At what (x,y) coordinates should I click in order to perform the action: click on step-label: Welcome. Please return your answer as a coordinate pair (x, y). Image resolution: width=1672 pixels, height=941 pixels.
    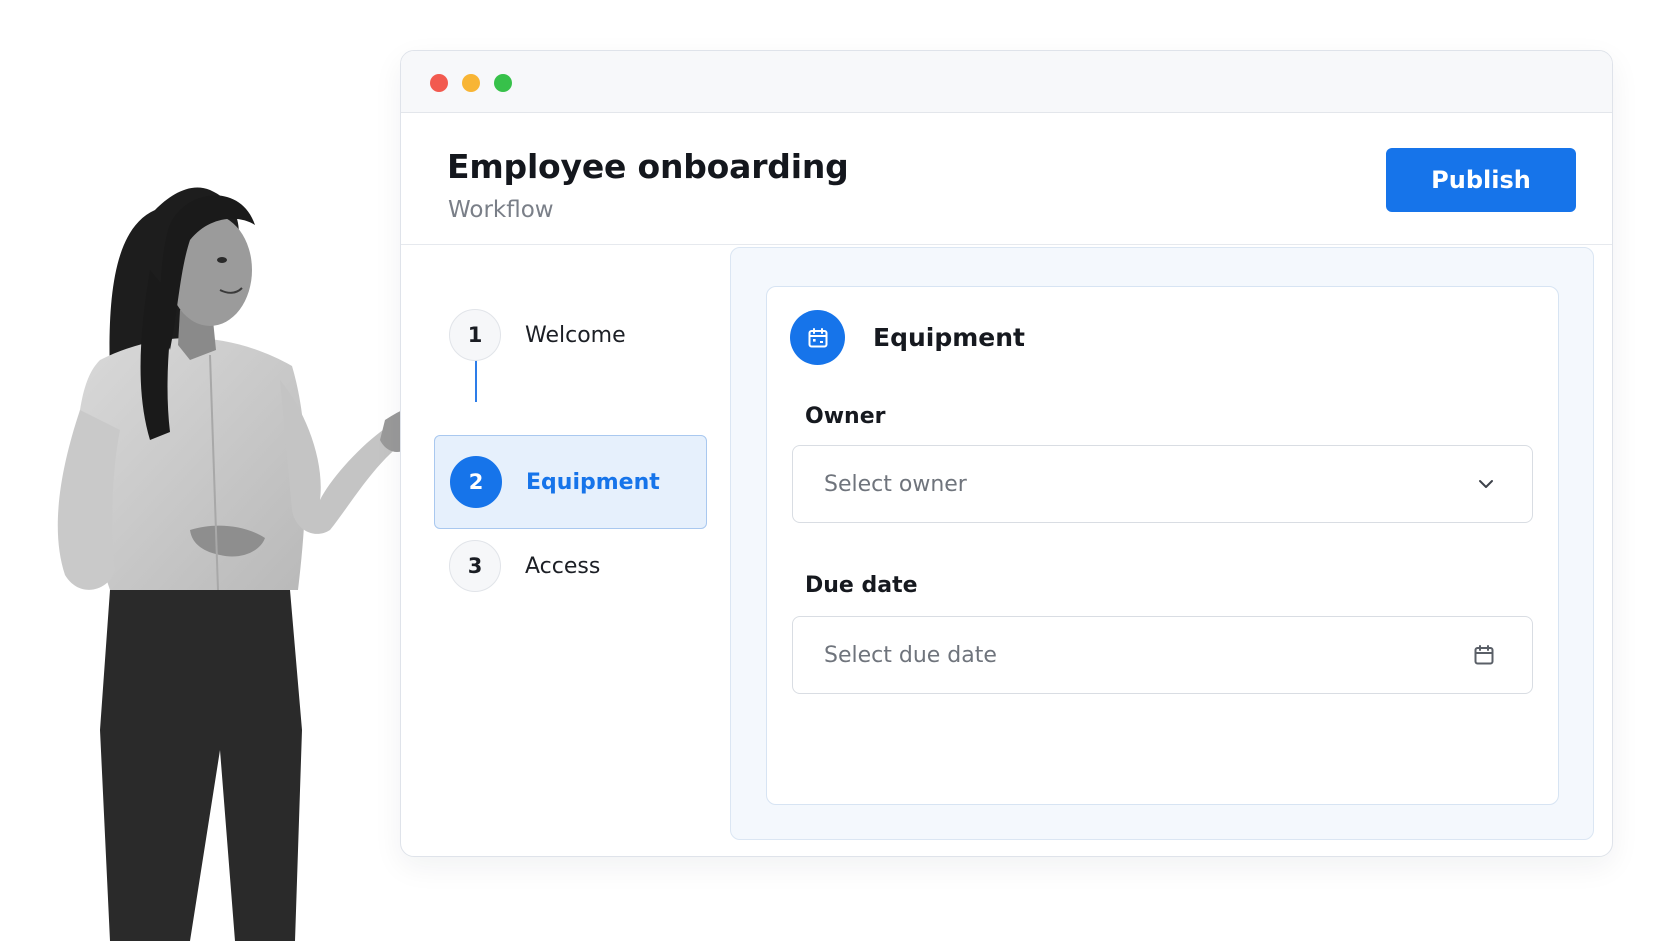
    Looking at the image, I should click on (575, 335).